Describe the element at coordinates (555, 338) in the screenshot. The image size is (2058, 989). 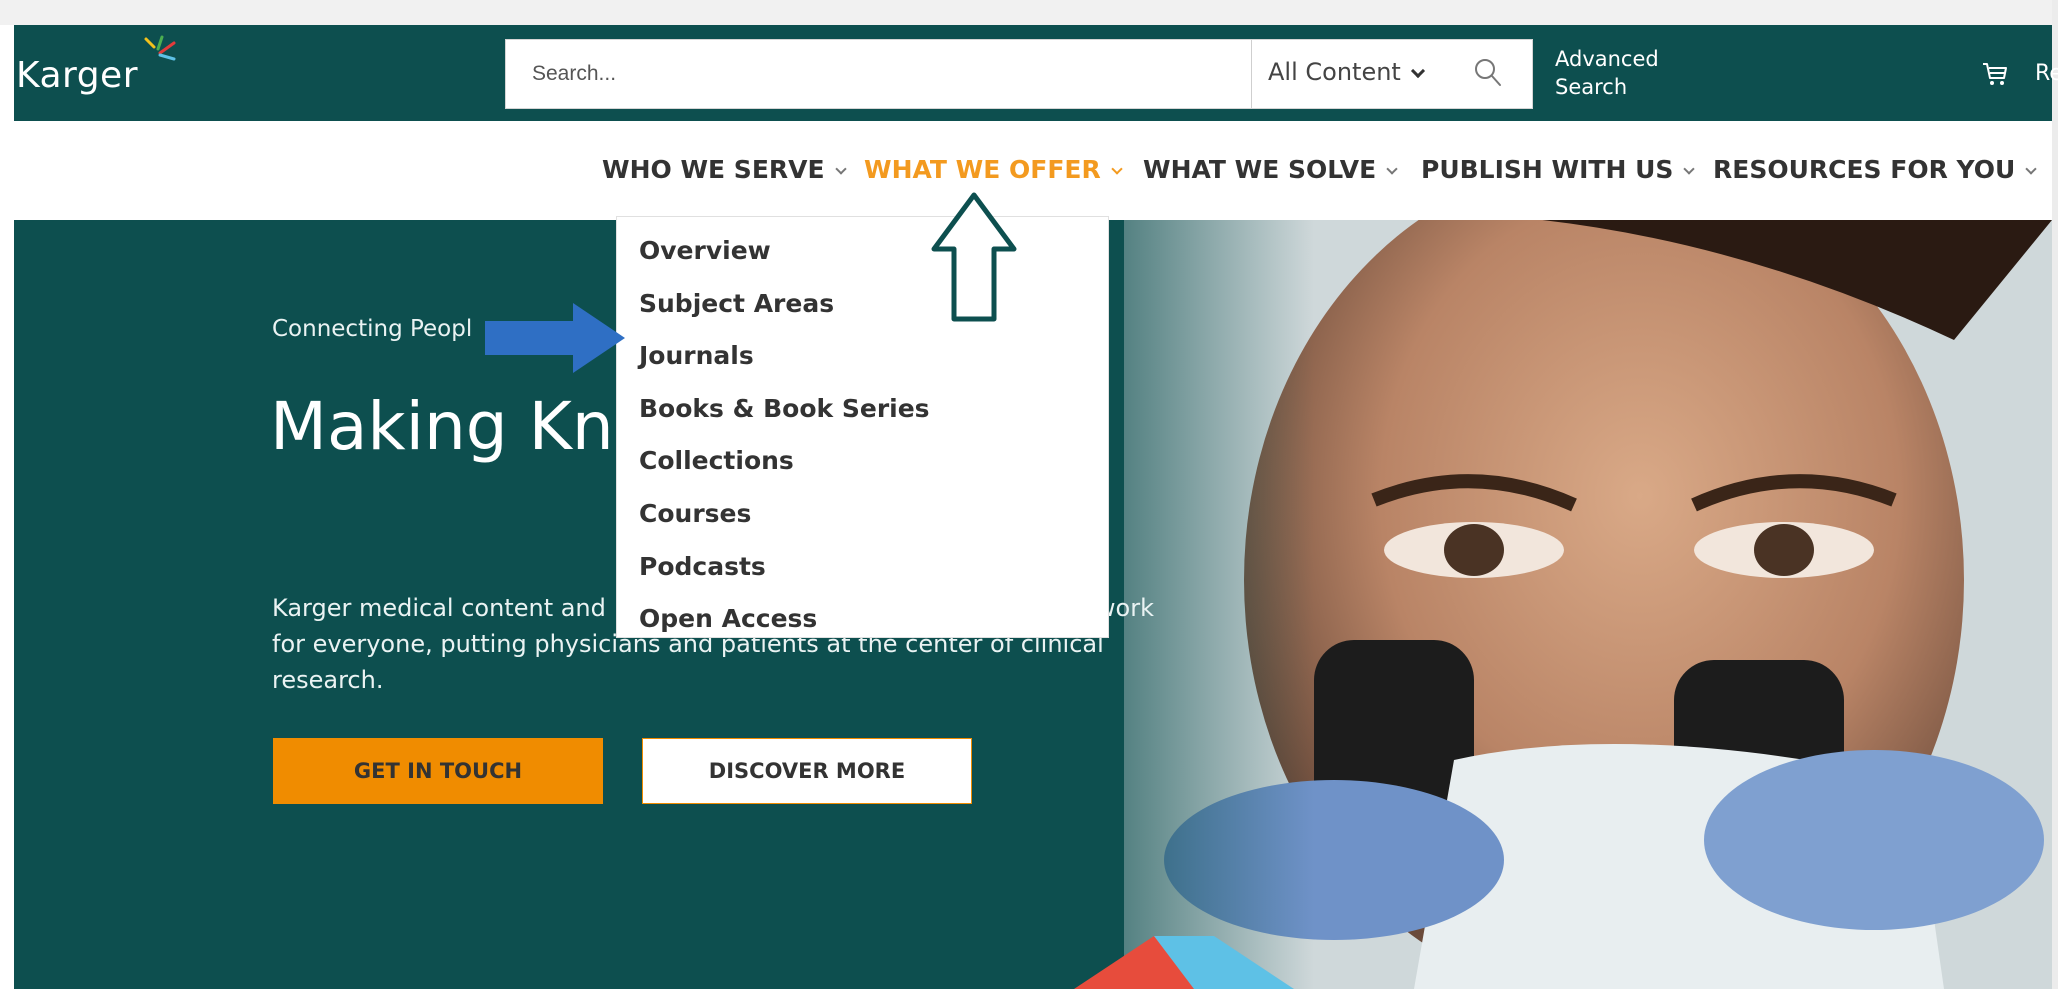
I see `arrow-right-annotation-icon` at that location.